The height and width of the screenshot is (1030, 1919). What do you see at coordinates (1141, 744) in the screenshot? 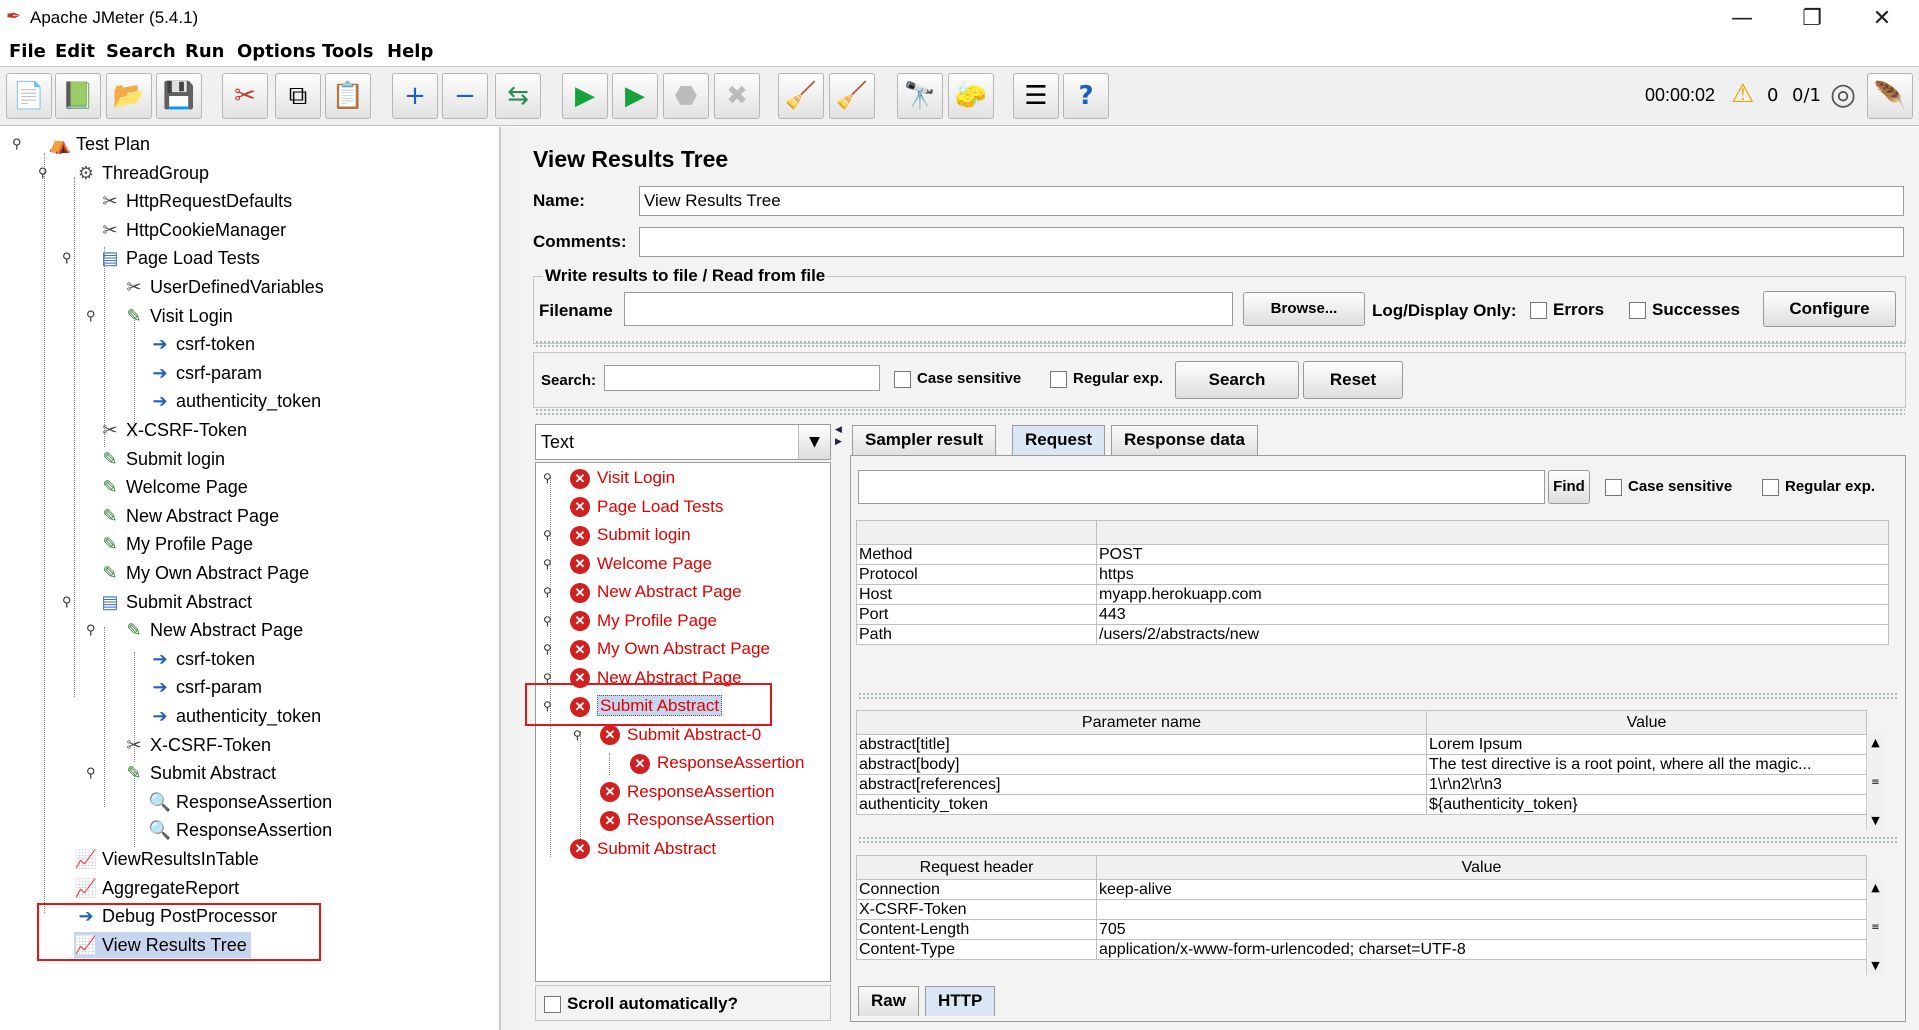
I see `table-cell-key: abstract[title]` at bounding box center [1141, 744].